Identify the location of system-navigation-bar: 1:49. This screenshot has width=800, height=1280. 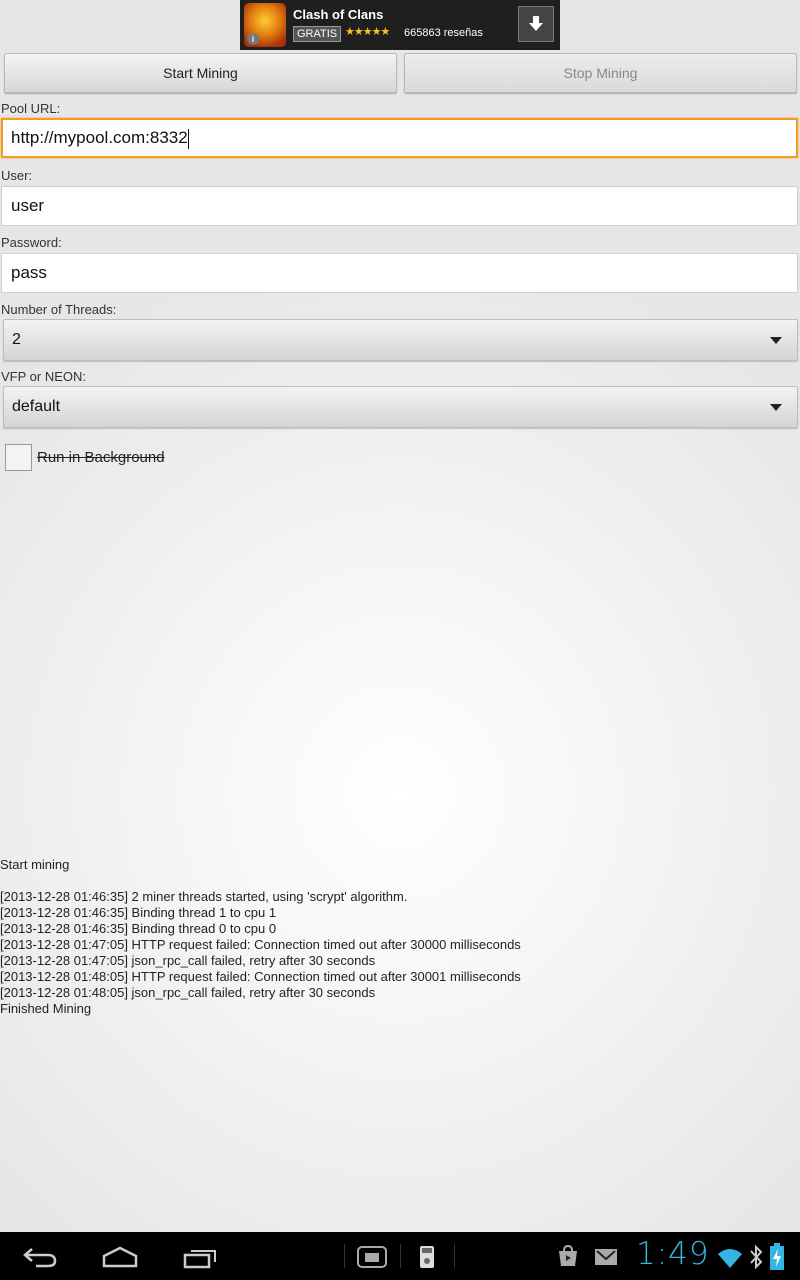
(400, 1256).